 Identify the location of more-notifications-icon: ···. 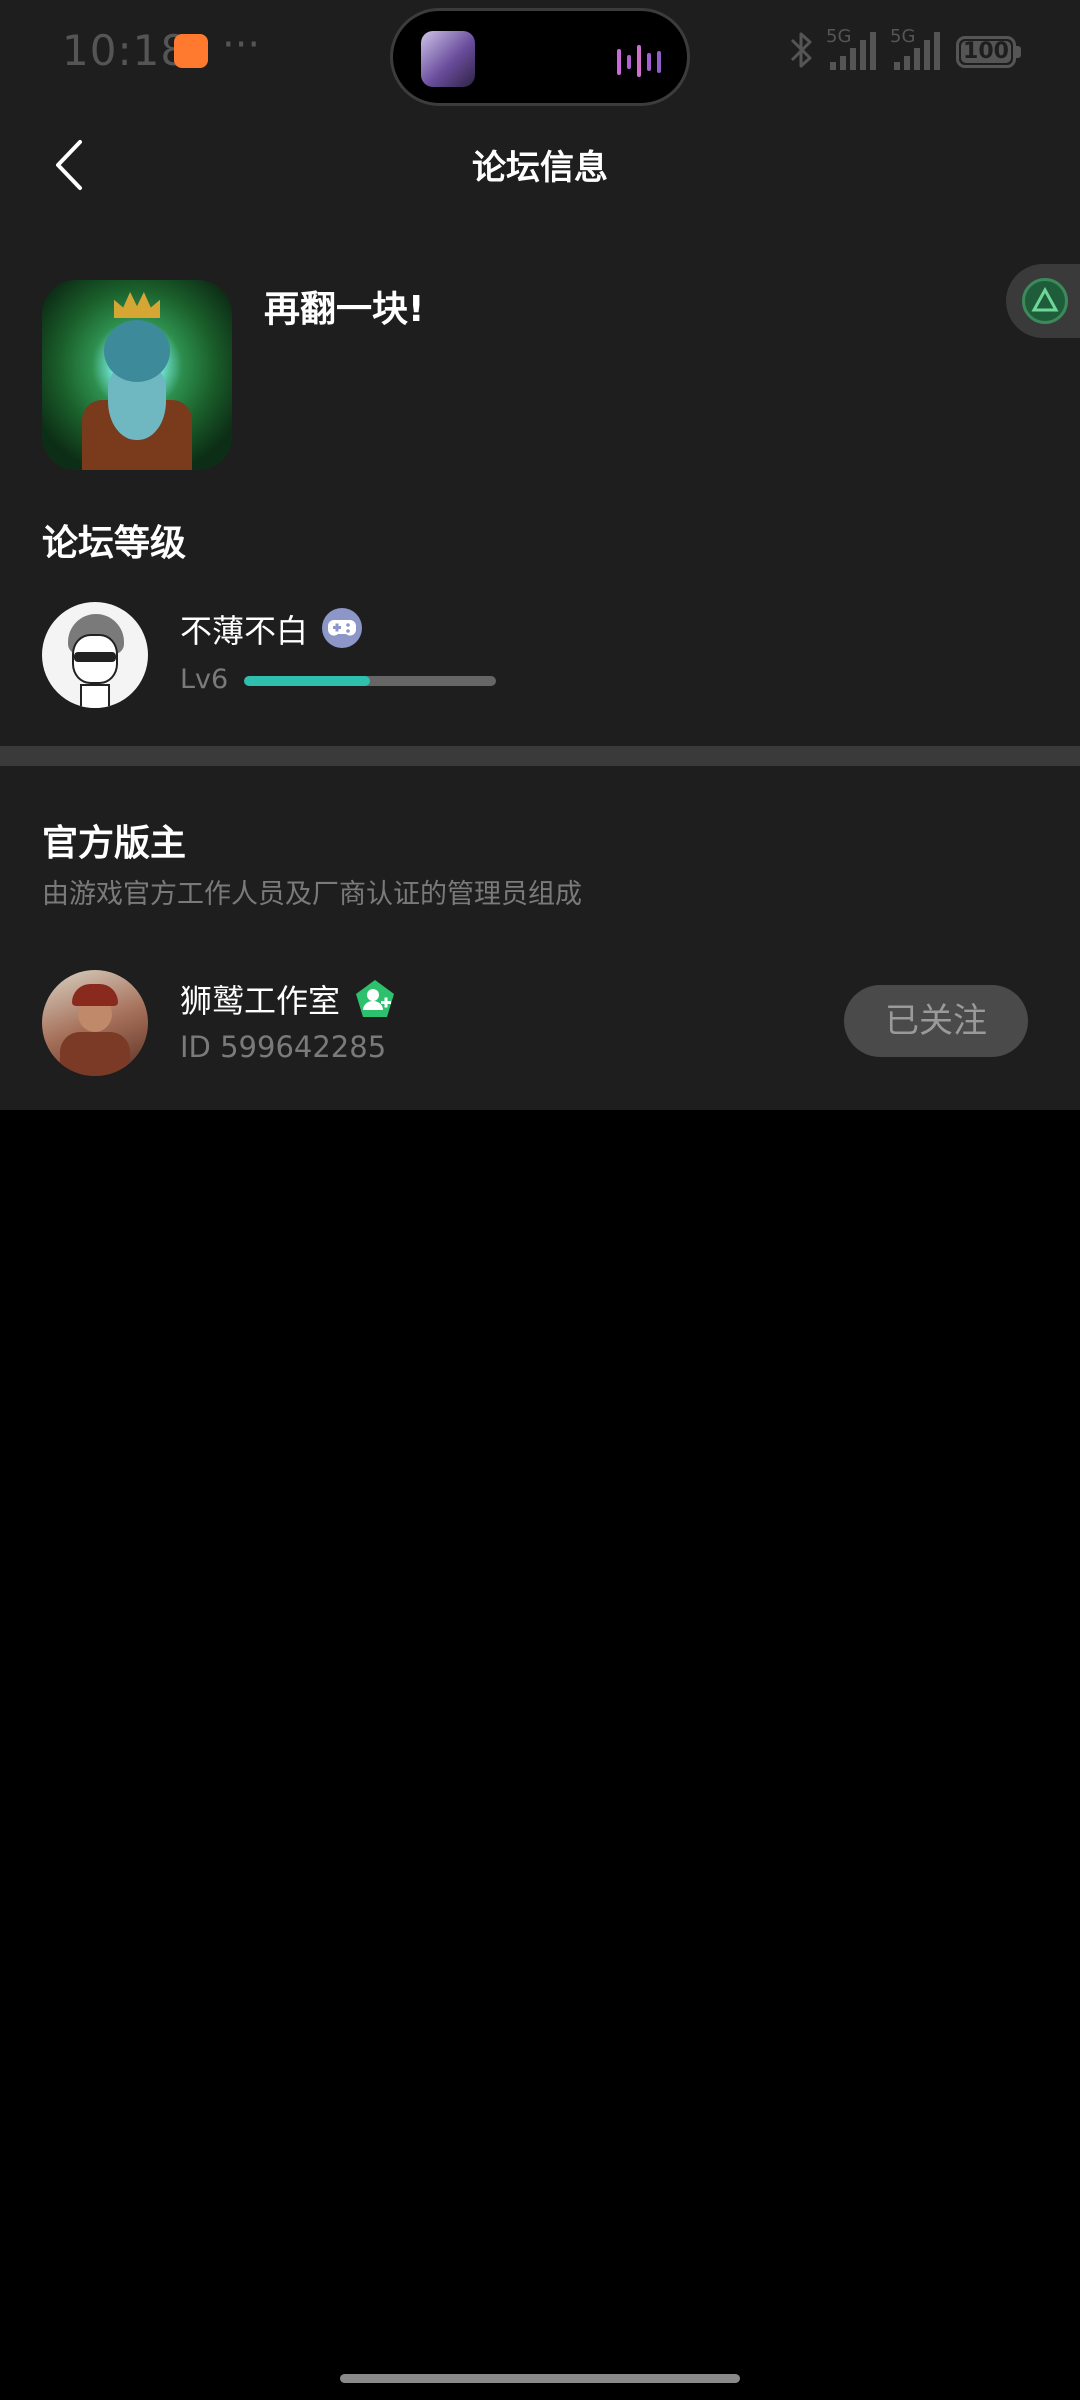
(241, 45).